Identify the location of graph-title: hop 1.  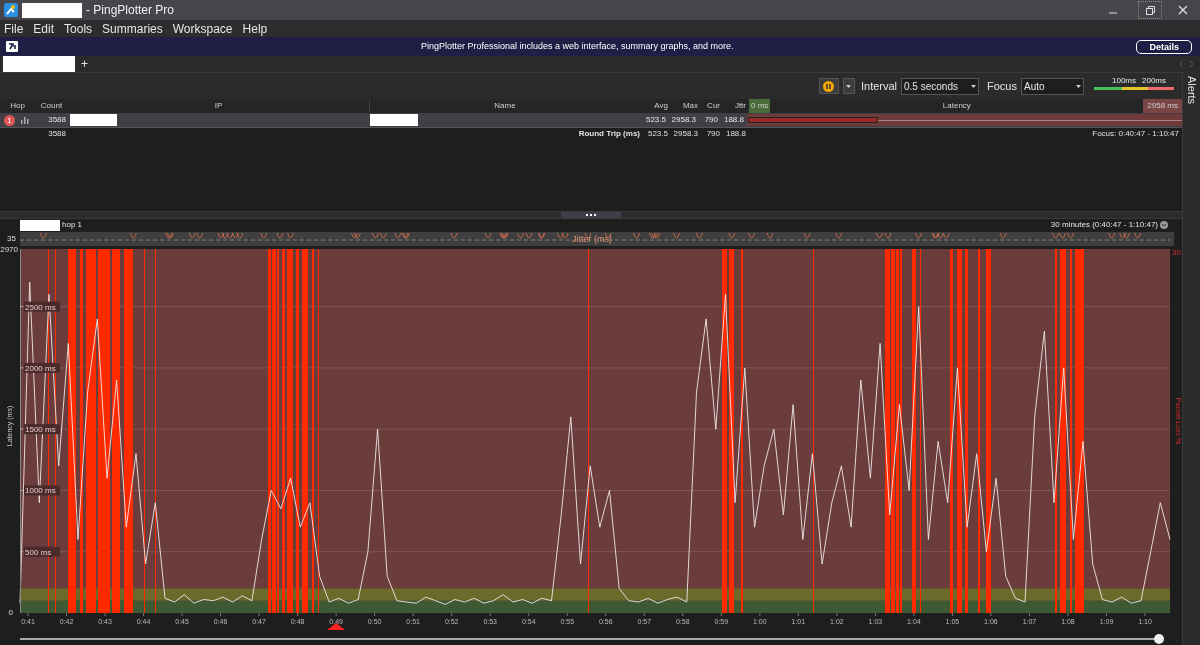
(72, 225).